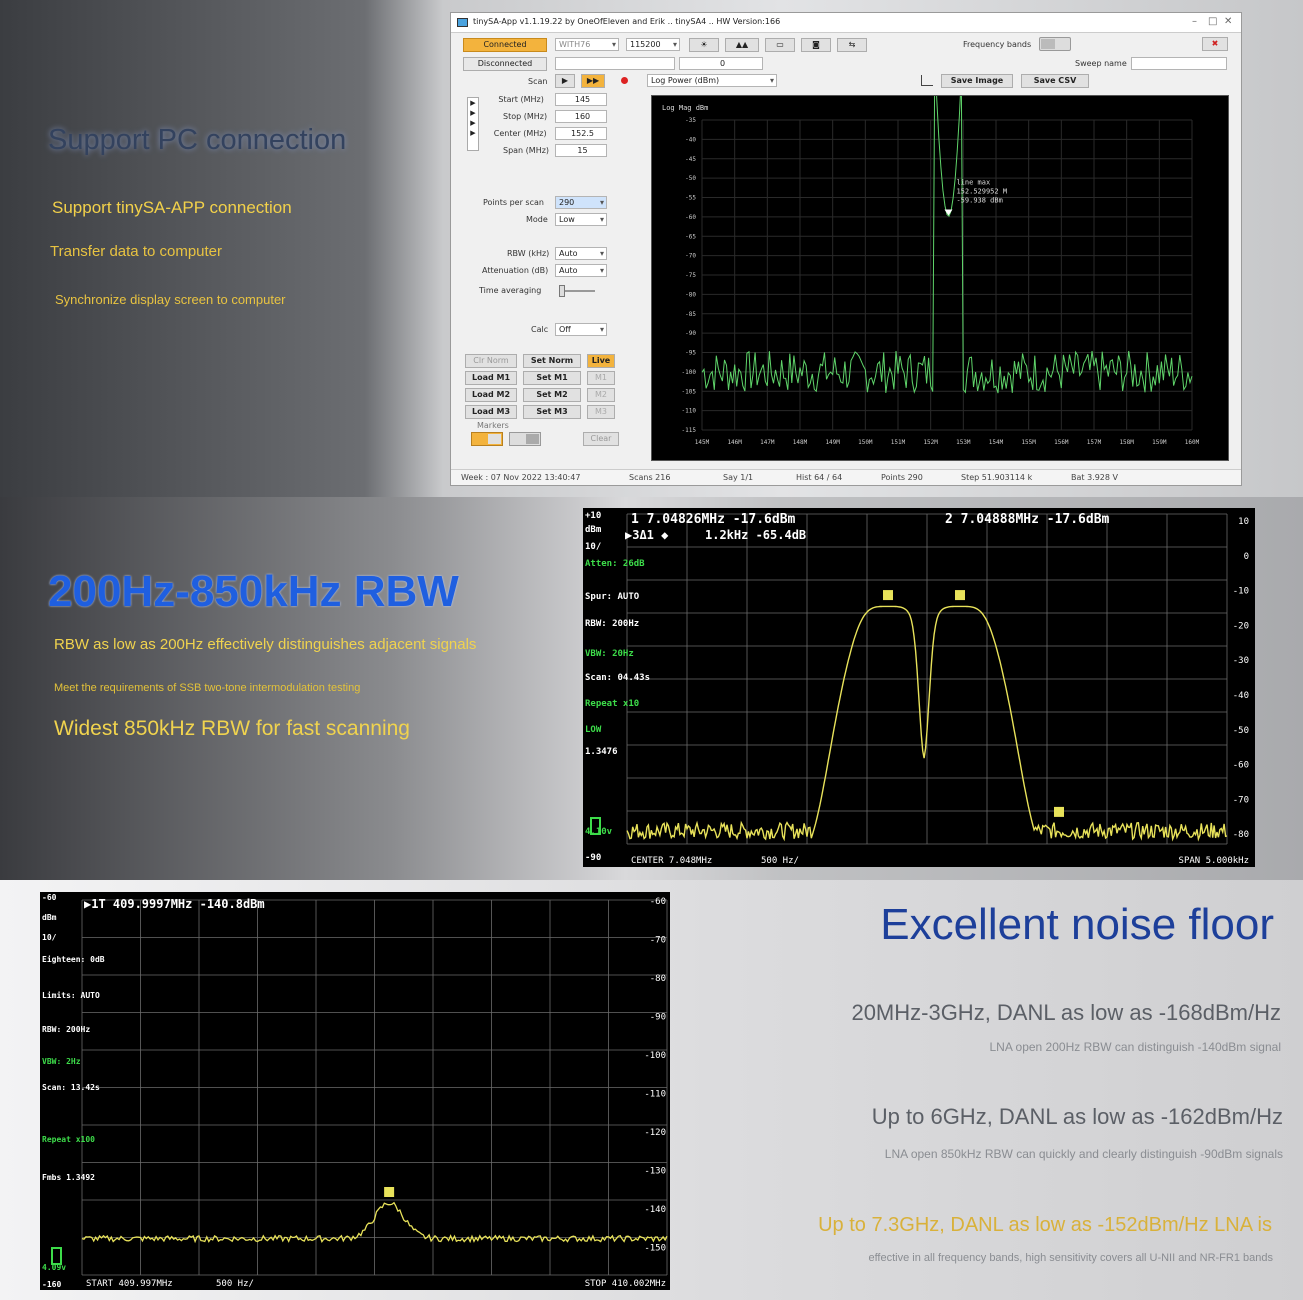 The image size is (1303, 1300). Describe the element at coordinates (617, 678) in the screenshot. I see `side-label: Scan: 04.43s` at that location.